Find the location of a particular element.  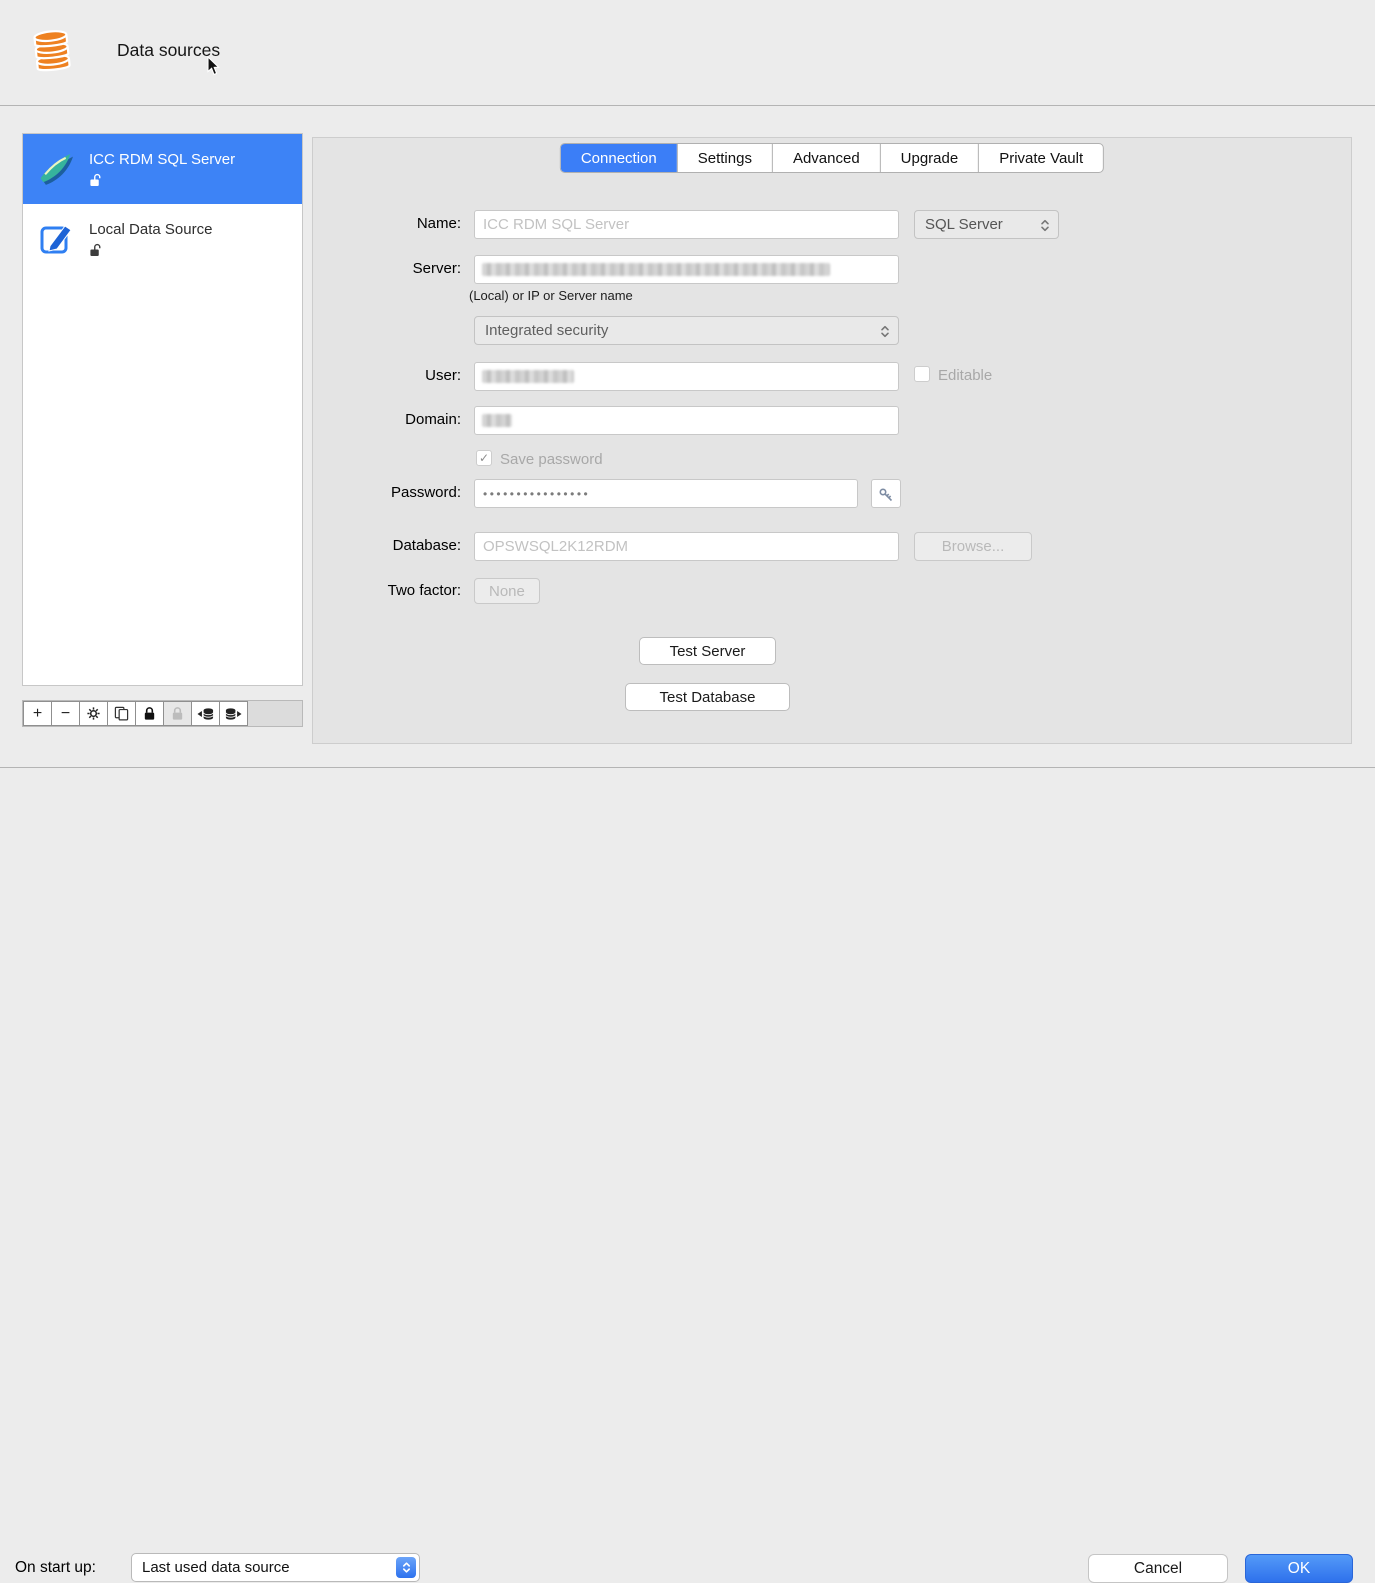

list-toolbar: + − is located at coordinates (162, 713).